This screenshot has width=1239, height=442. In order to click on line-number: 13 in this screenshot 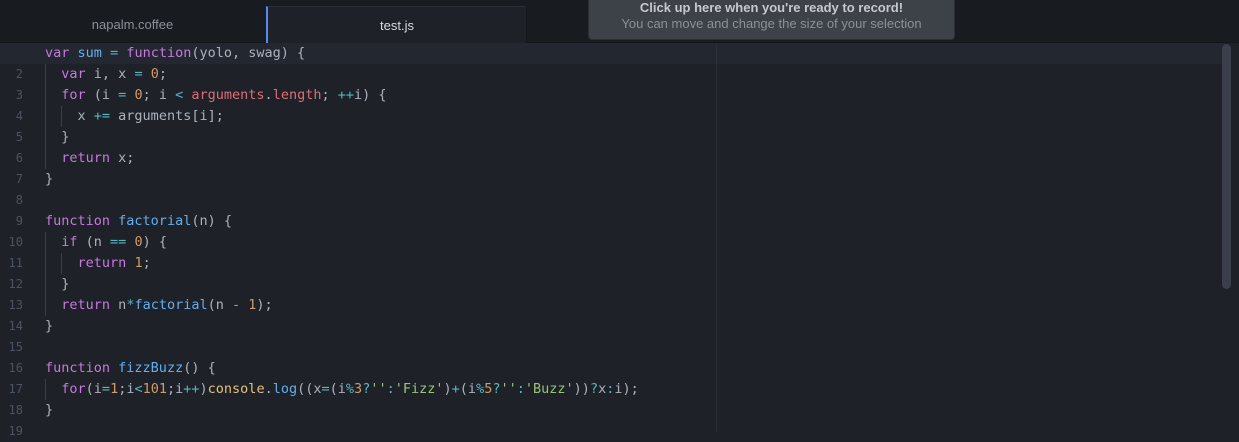, I will do `click(15, 305)`.